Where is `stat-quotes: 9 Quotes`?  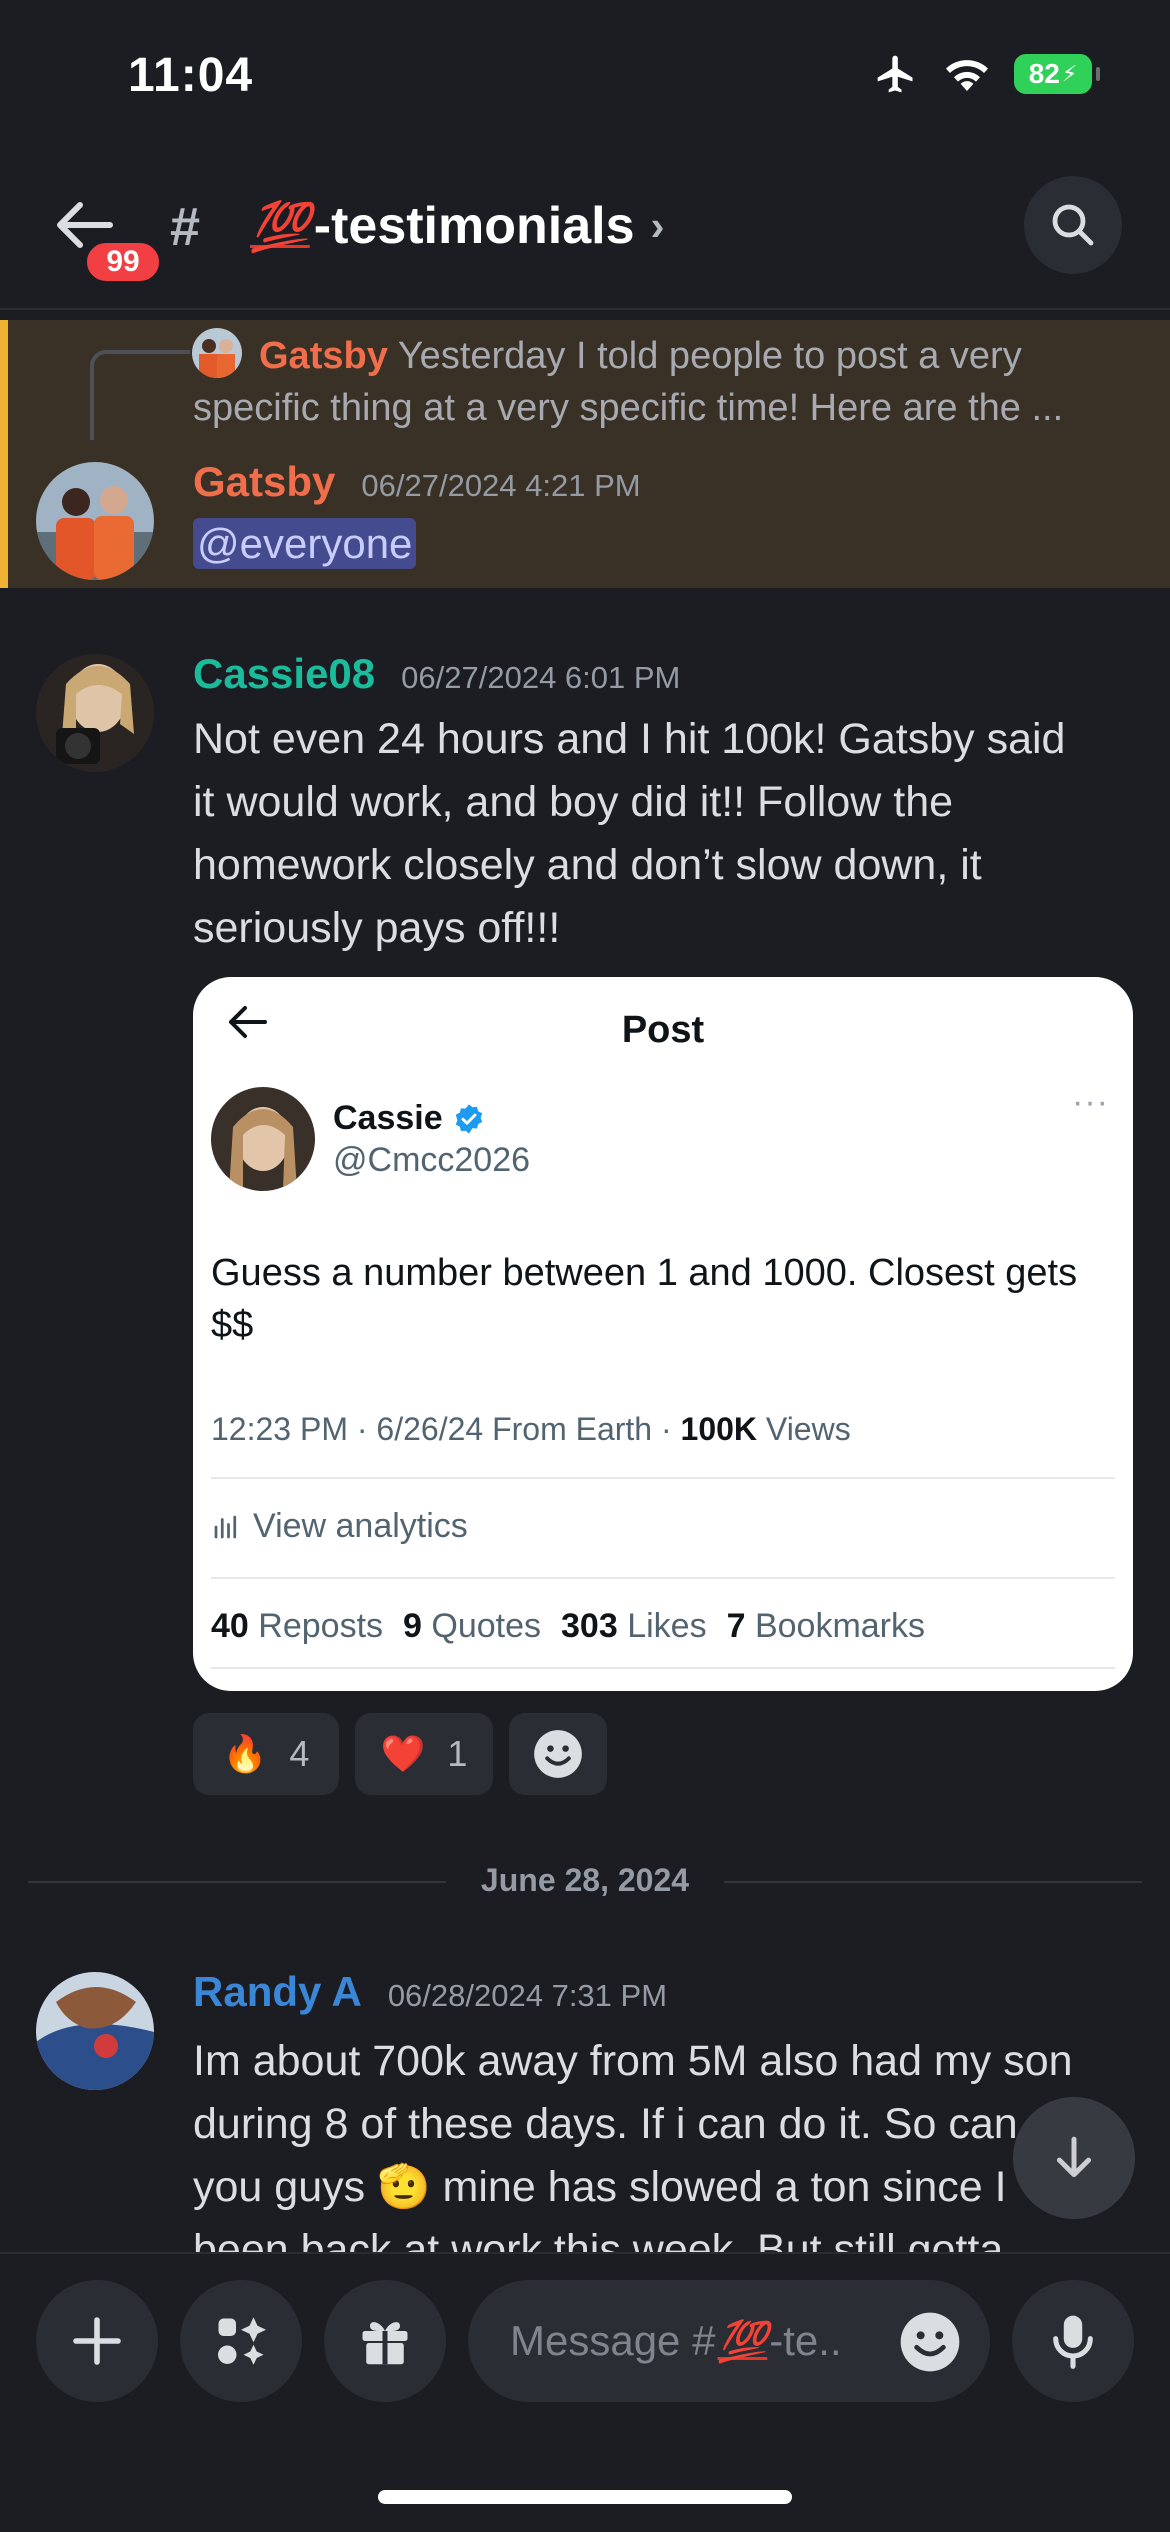
stat-quotes: 9 Quotes is located at coordinates (472, 1626).